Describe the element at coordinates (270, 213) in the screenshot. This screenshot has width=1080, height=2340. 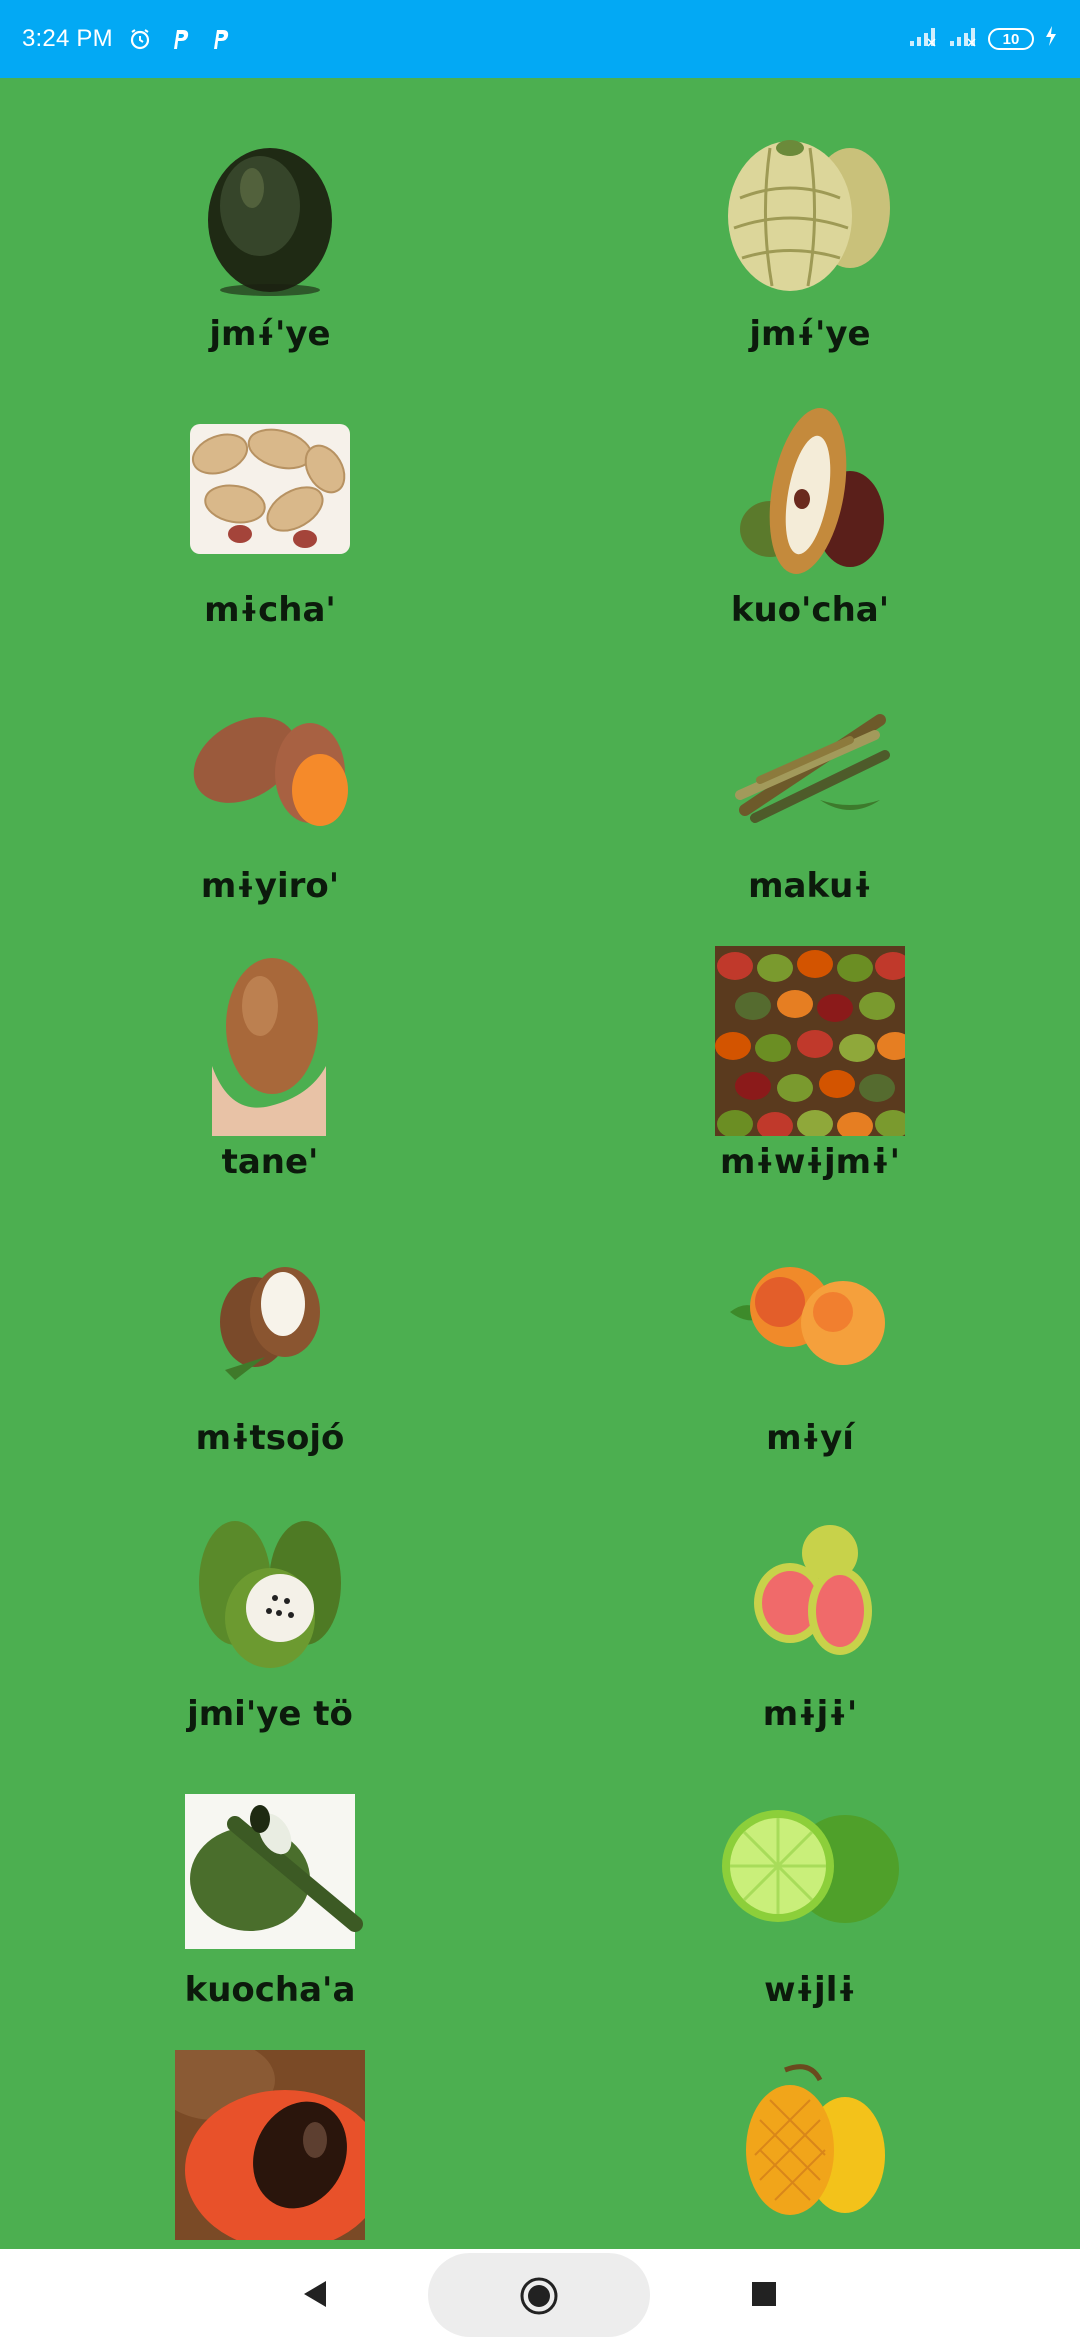
I see `avocado-image` at that location.